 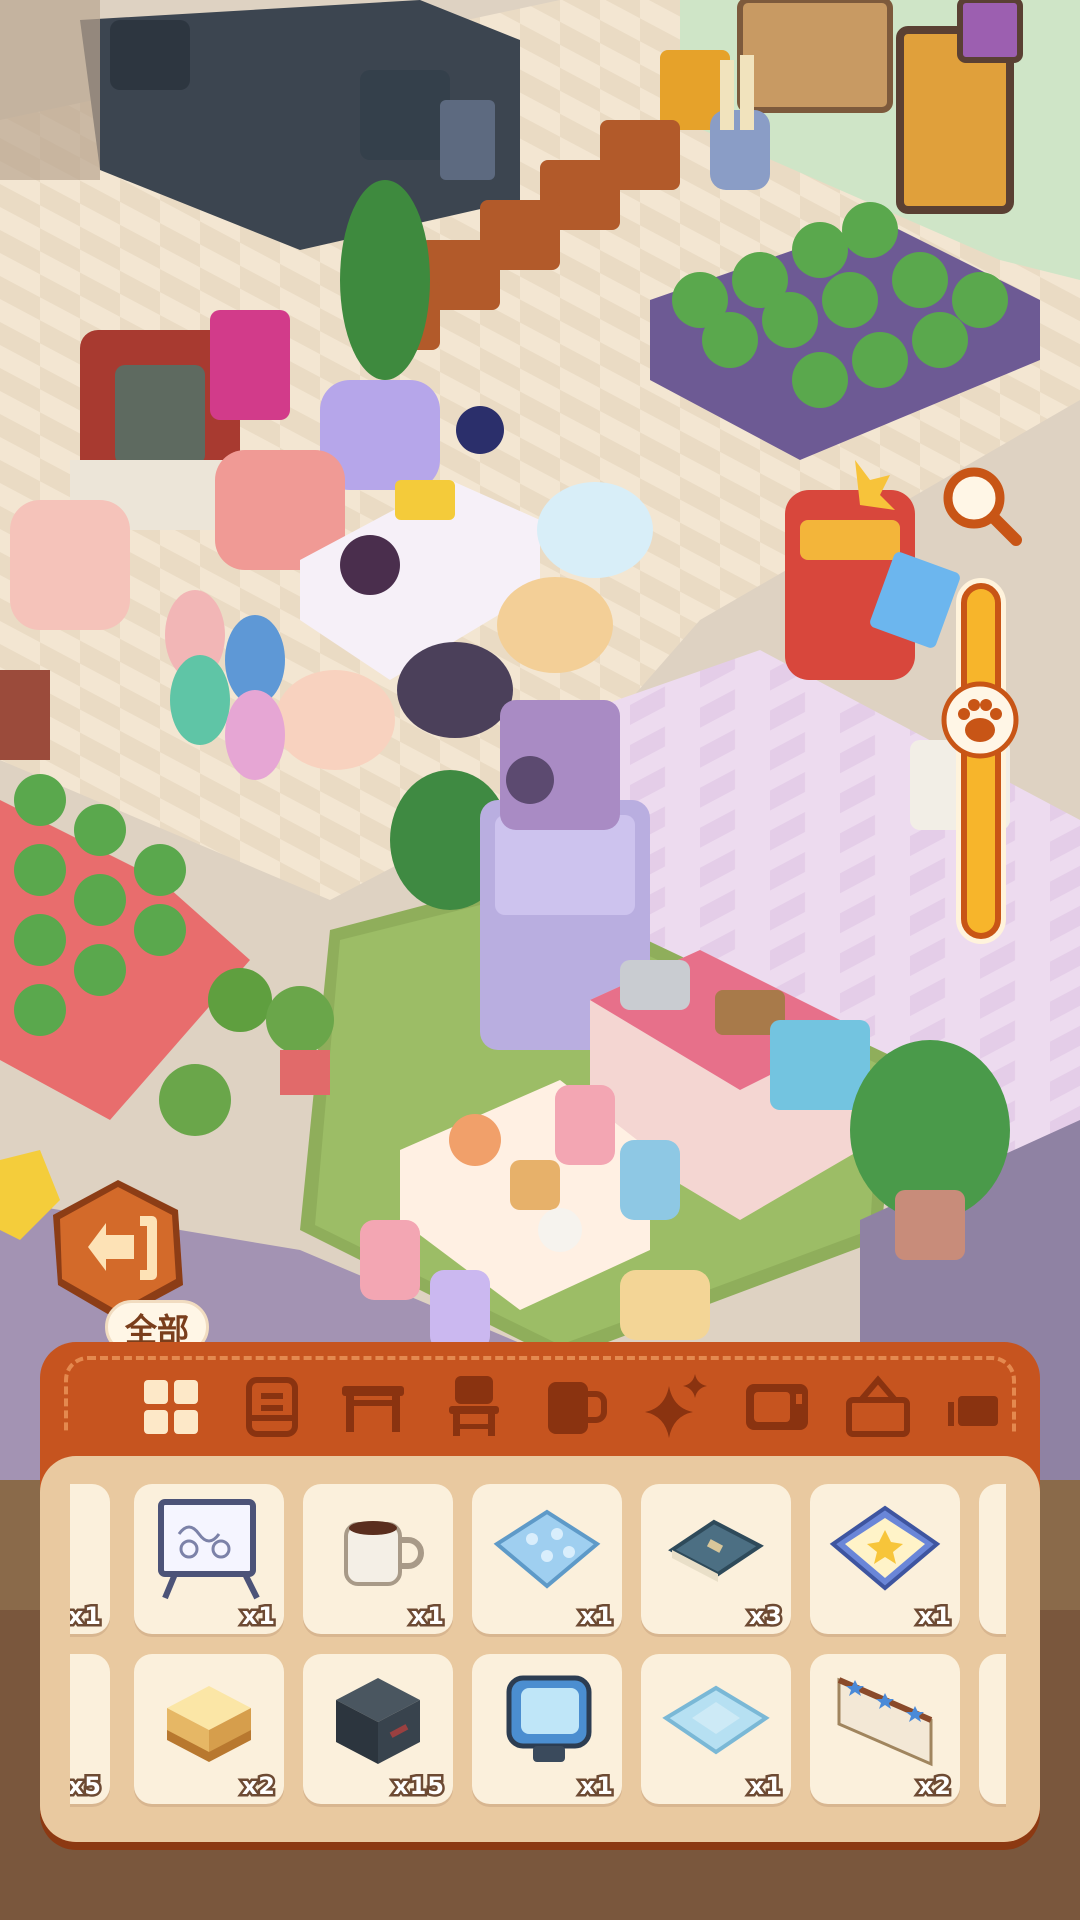 What do you see at coordinates (716, 1550) in the screenshot?
I see `book-icon` at bounding box center [716, 1550].